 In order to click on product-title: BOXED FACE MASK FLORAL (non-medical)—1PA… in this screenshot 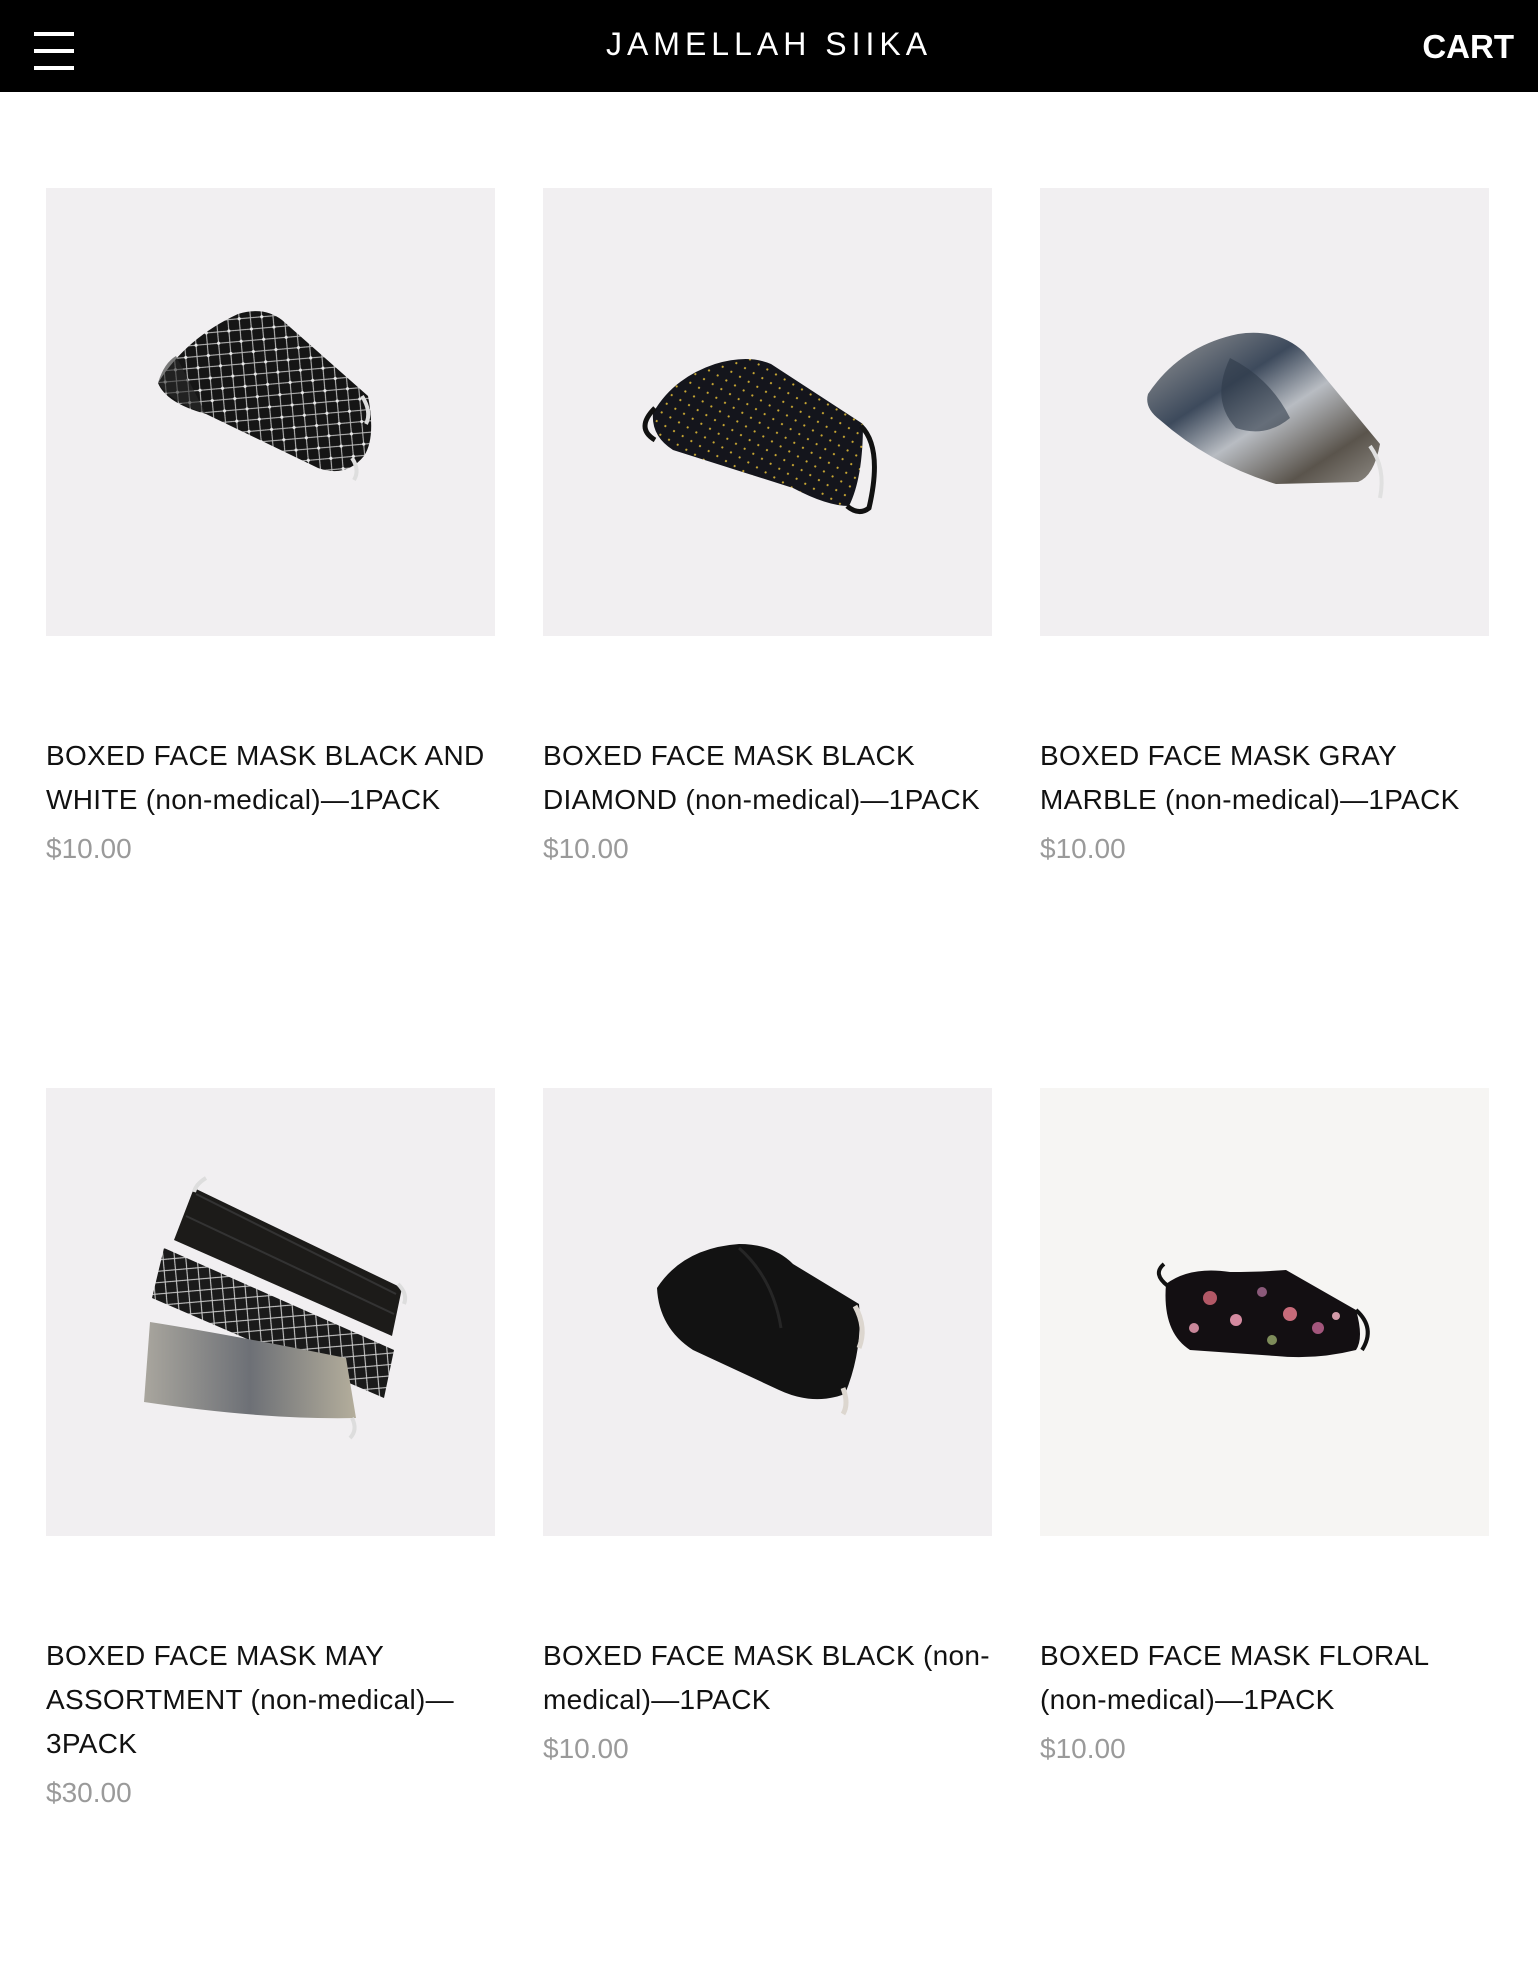, I will do `click(1264, 1678)`.